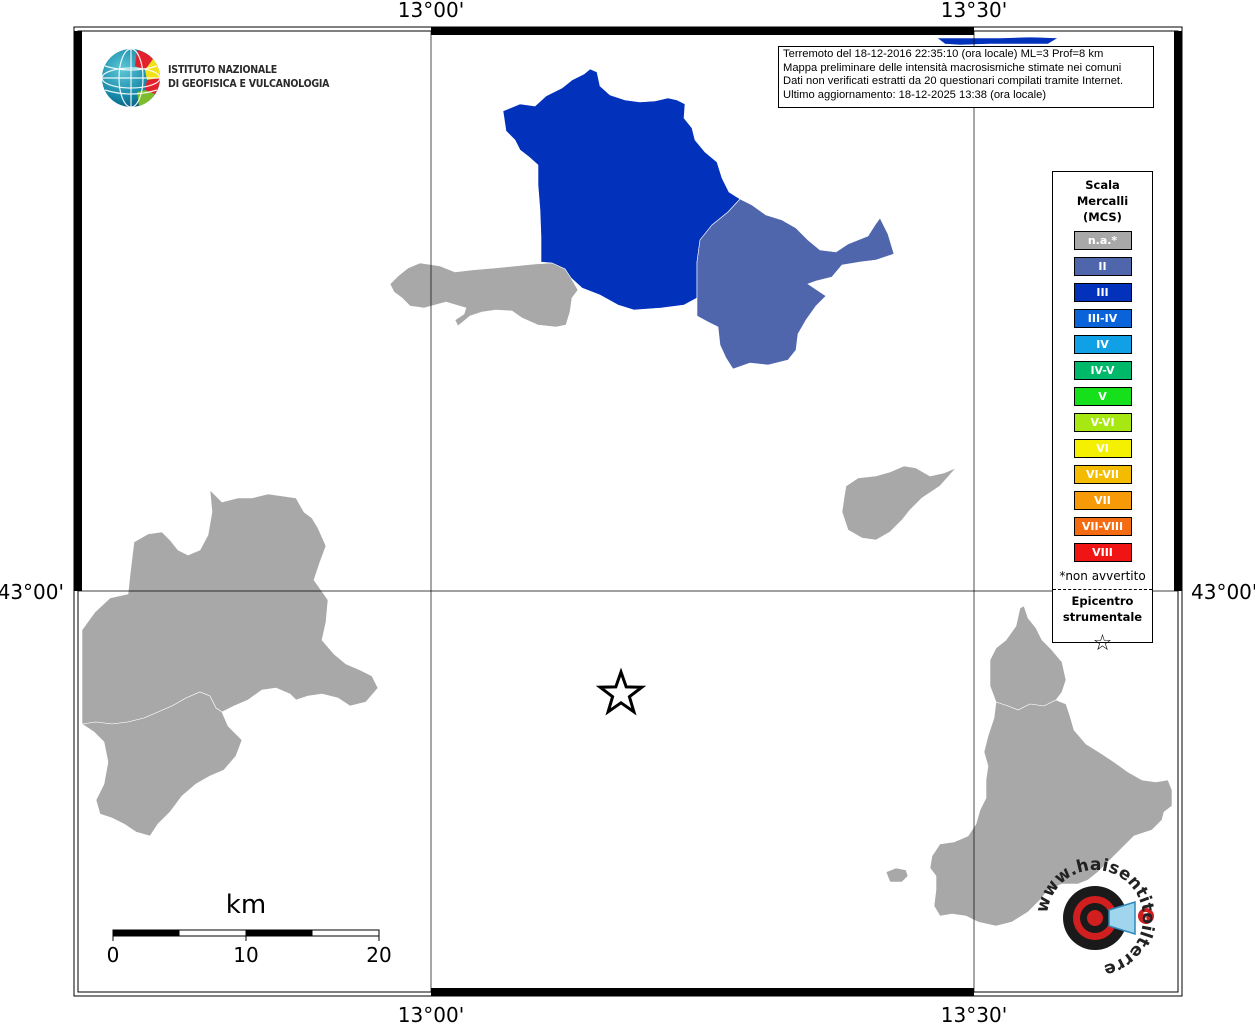 This screenshot has height=1028, width=1255. Describe the element at coordinates (245, 955) in the screenshot. I see `scale-tick-10: 10` at that location.